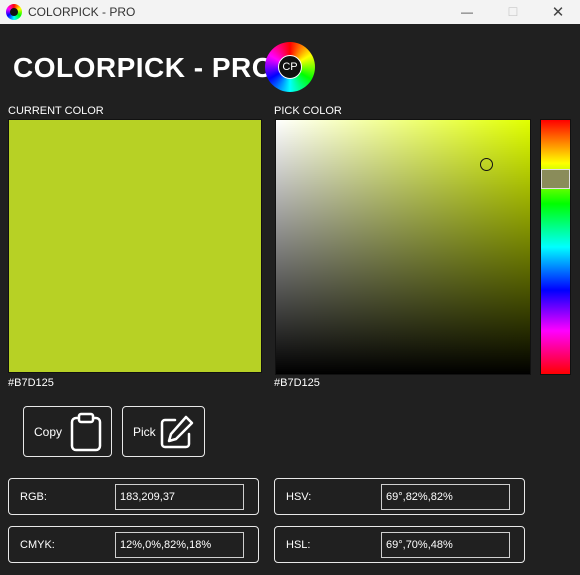 This screenshot has width=580, height=575. What do you see at coordinates (177, 431) in the screenshot?
I see `edit-icon` at bounding box center [177, 431].